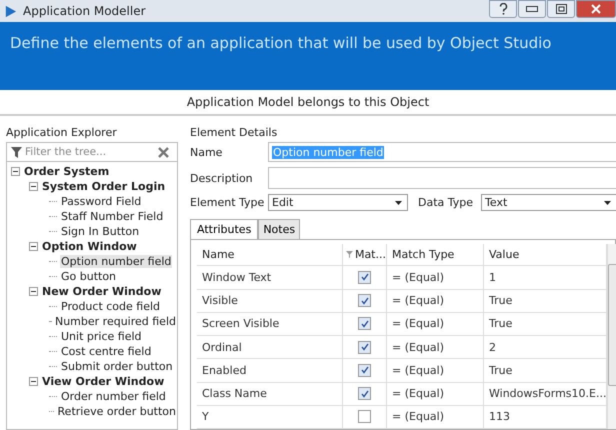 The width and height of the screenshot is (616, 430). Describe the element at coordinates (435, 255) in the screenshot. I see `column-header: Match Type` at that location.